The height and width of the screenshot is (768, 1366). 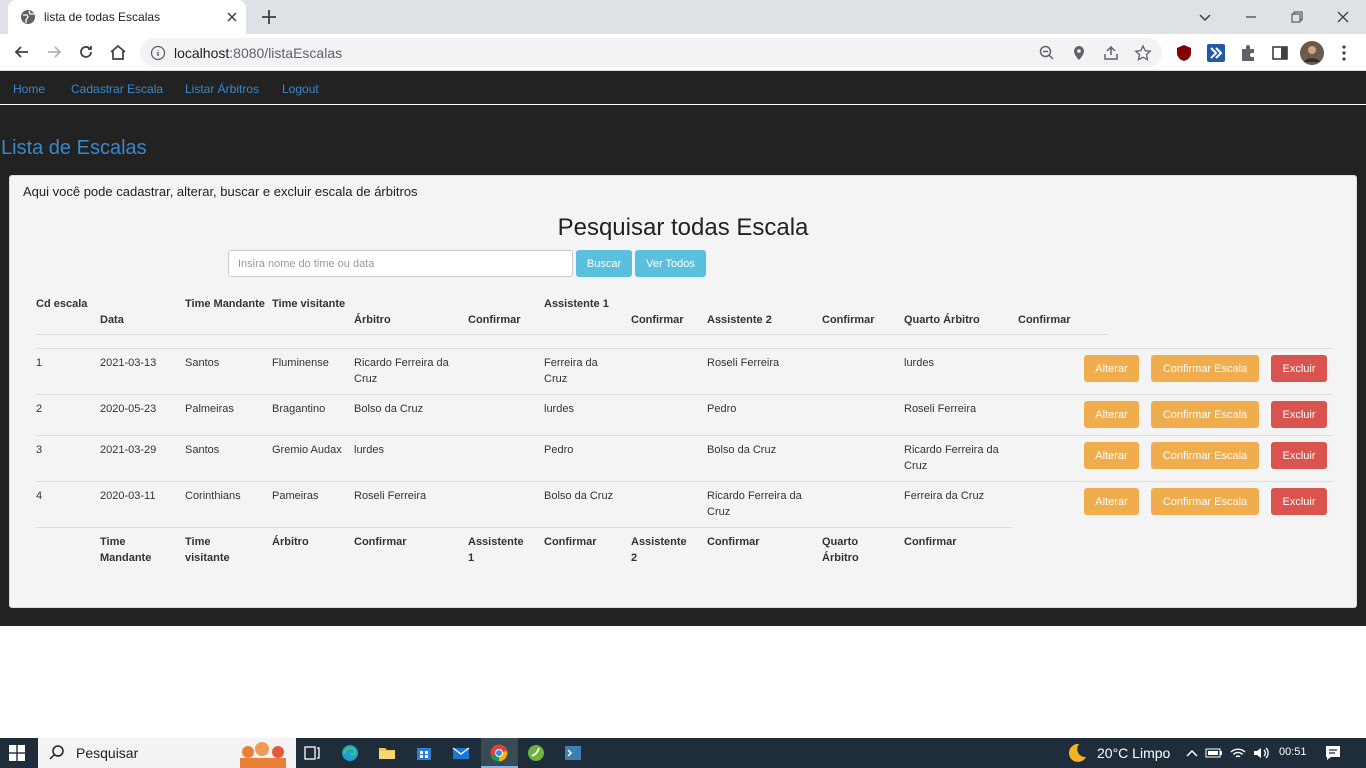 I want to click on store-icon, so click(x=424, y=753).